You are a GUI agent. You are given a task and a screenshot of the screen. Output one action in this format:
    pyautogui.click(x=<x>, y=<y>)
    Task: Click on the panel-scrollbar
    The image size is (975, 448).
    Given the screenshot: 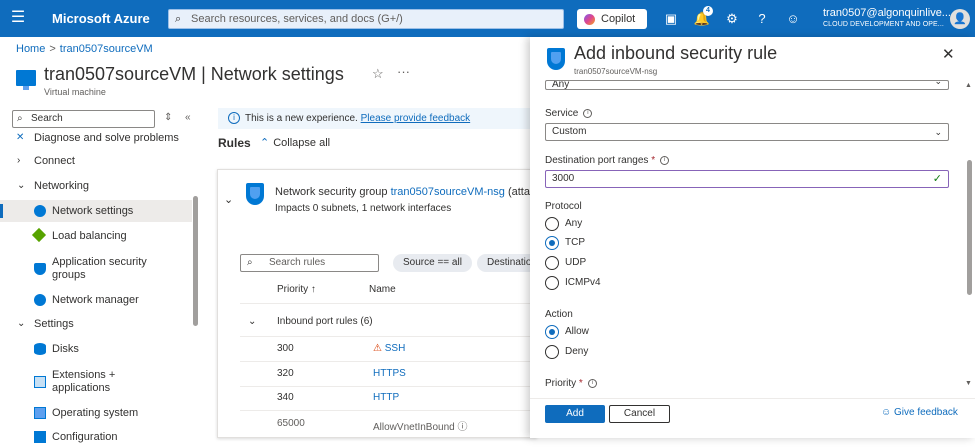 What is the action you would take?
    pyautogui.click(x=969, y=227)
    